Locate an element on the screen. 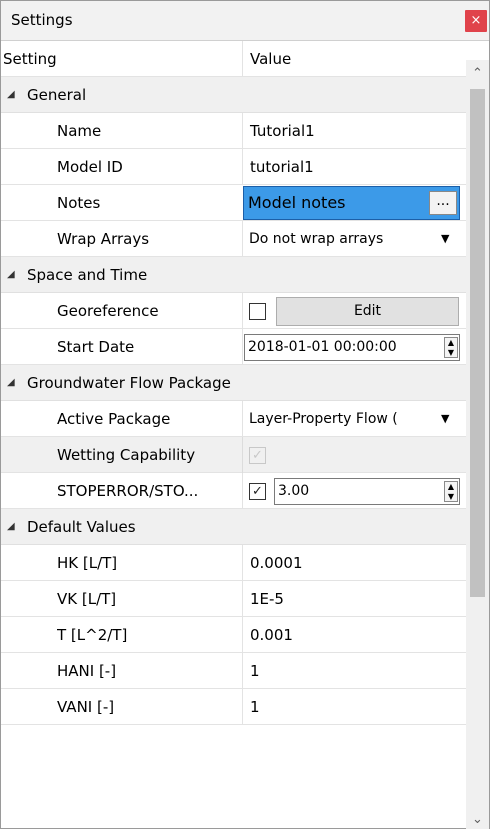 The width and height of the screenshot is (490, 829). property-label: HANI [-] is located at coordinates (87, 671).